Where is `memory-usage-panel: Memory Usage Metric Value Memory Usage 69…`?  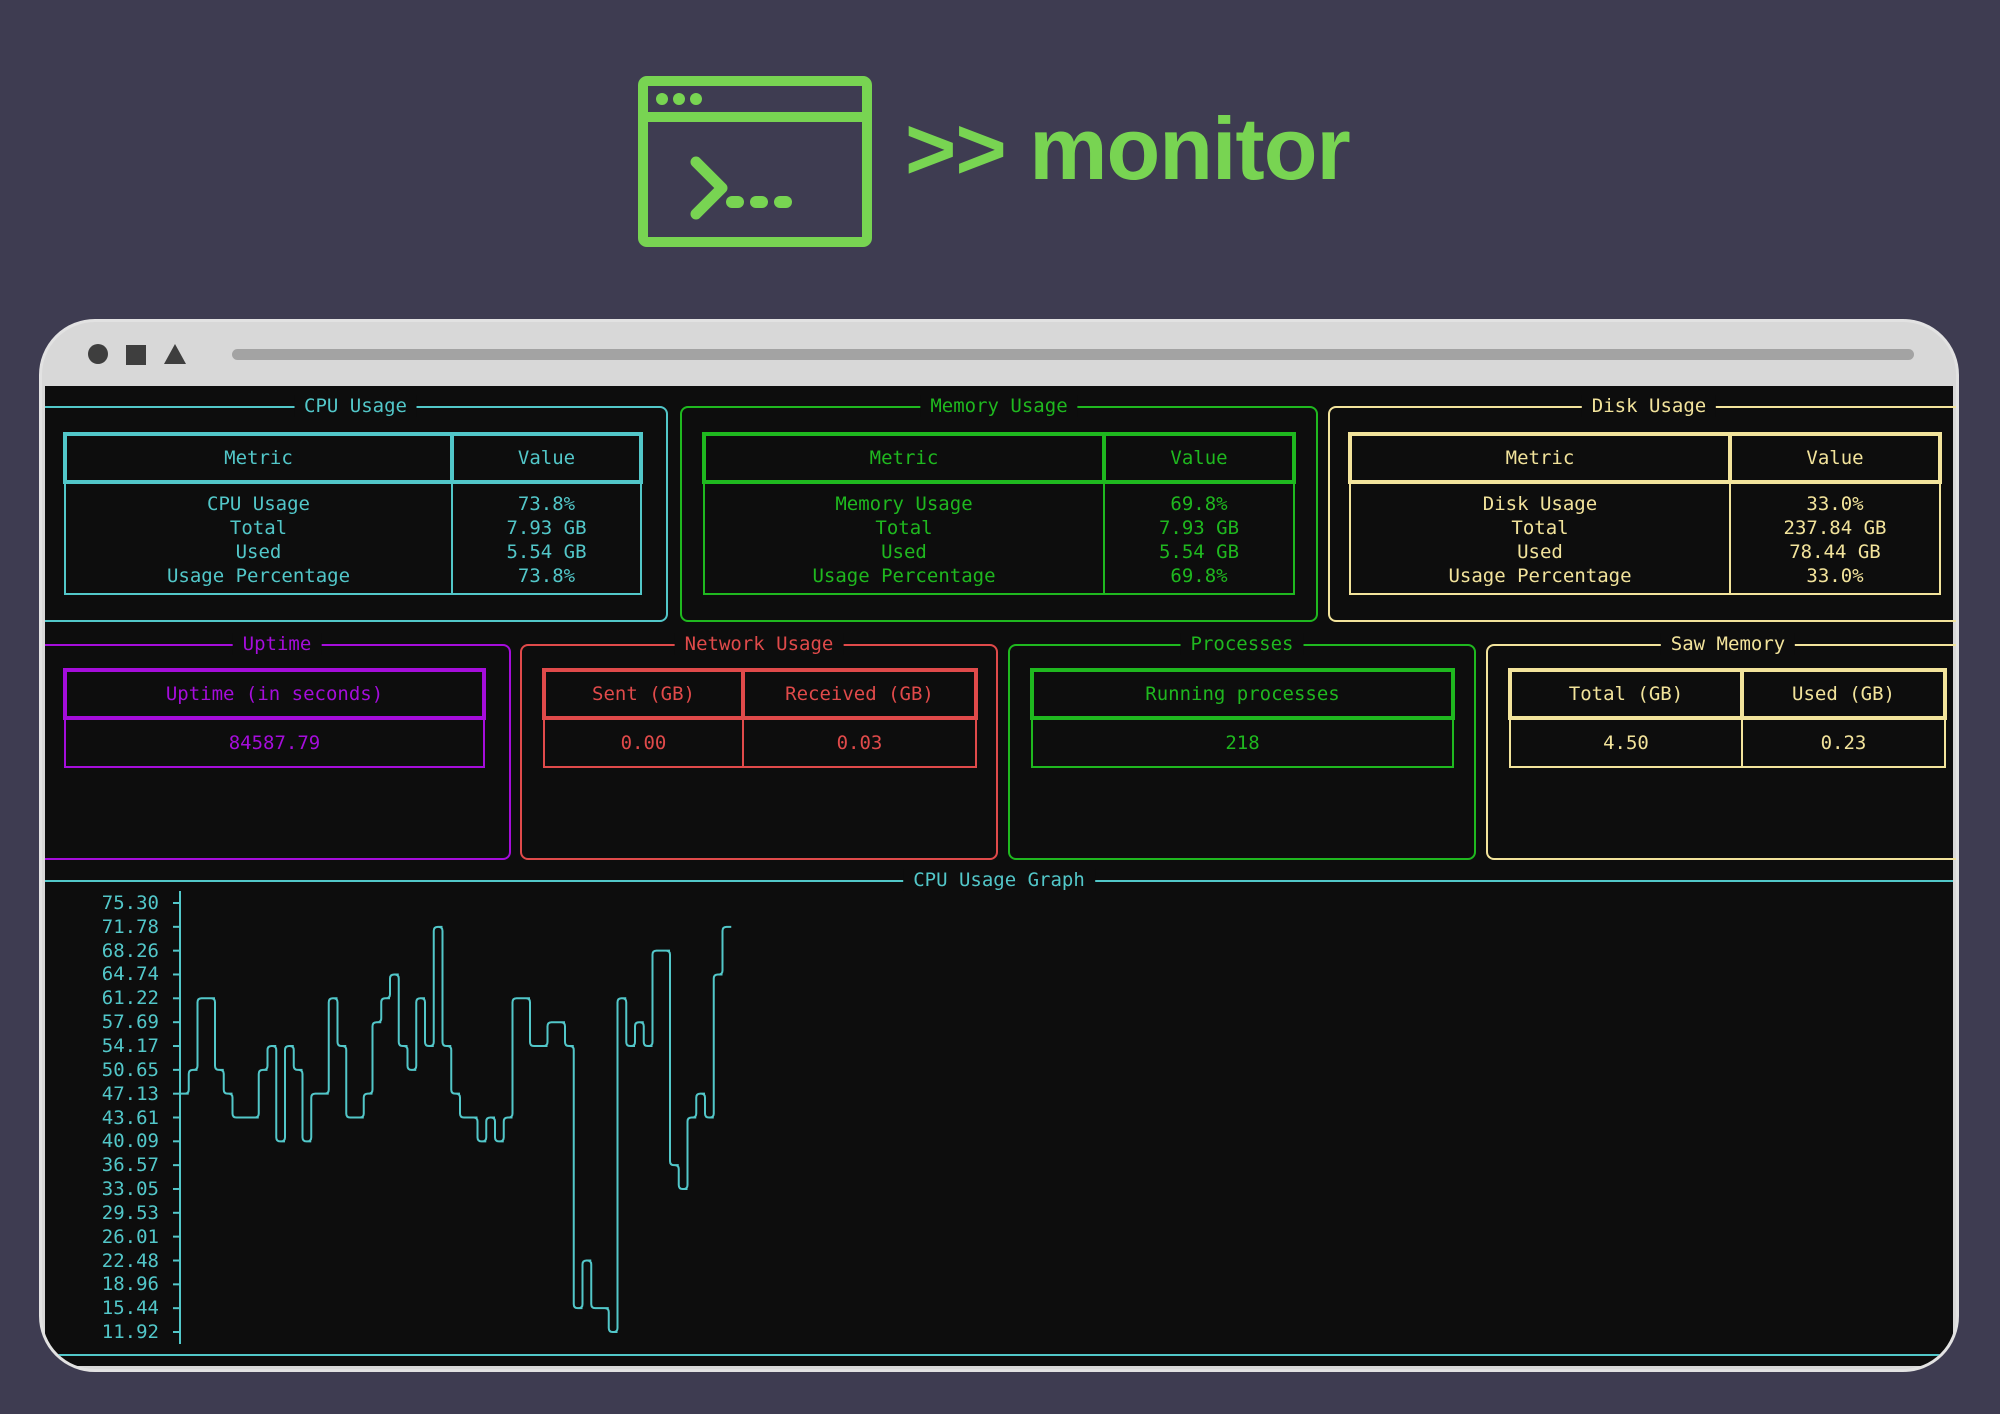 memory-usage-panel: Memory Usage Metric Value Memory Usage 69… is located at coordinates (999, 508).